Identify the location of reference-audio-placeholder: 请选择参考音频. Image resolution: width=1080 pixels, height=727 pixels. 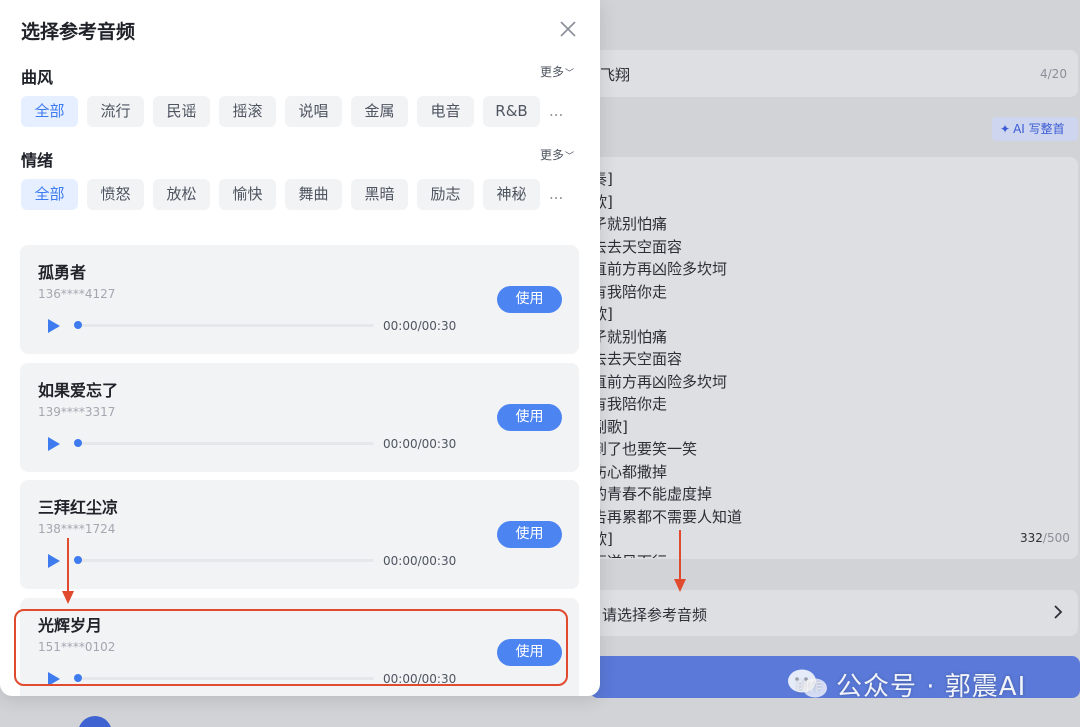
(655, 615).